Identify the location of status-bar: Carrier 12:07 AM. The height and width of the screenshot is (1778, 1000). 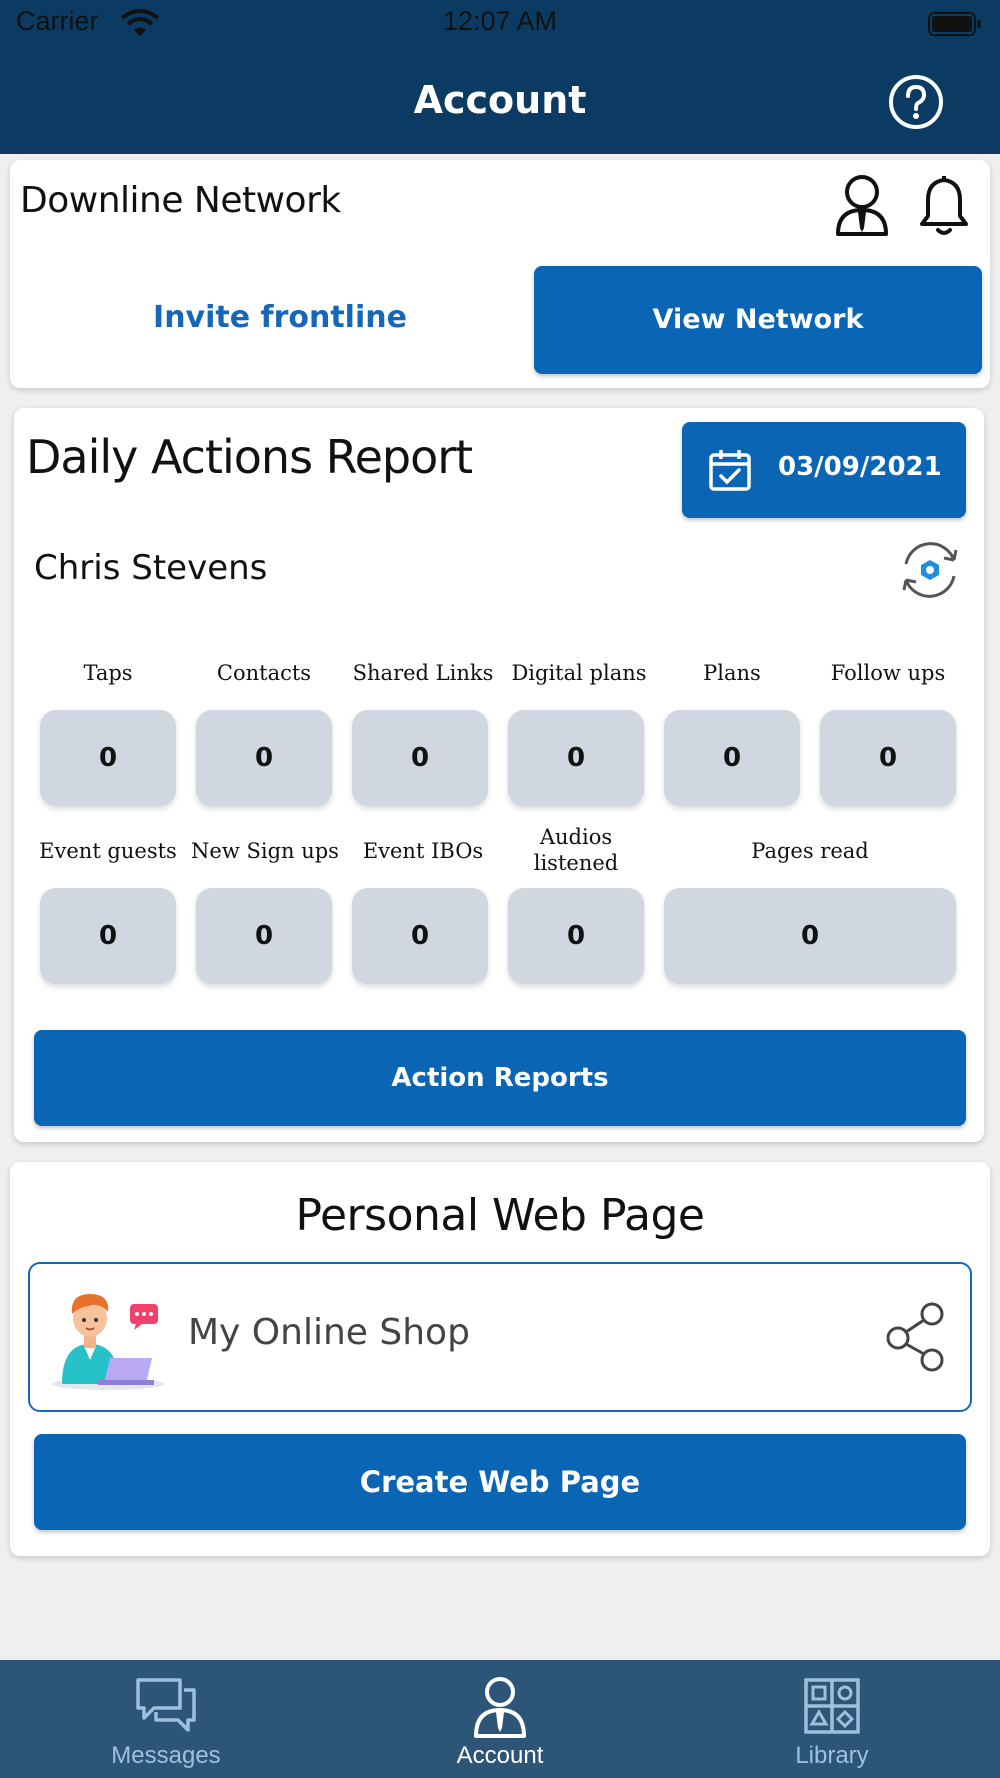
(500, 24).